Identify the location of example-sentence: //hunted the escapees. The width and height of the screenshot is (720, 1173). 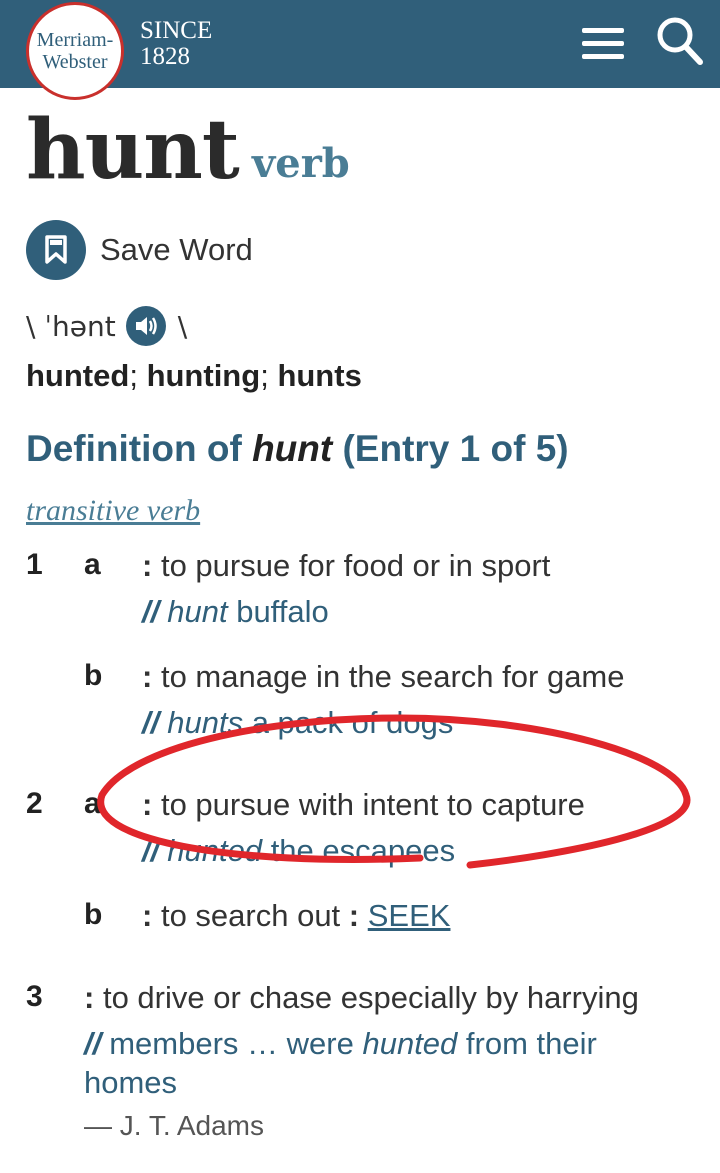
(298, 851).